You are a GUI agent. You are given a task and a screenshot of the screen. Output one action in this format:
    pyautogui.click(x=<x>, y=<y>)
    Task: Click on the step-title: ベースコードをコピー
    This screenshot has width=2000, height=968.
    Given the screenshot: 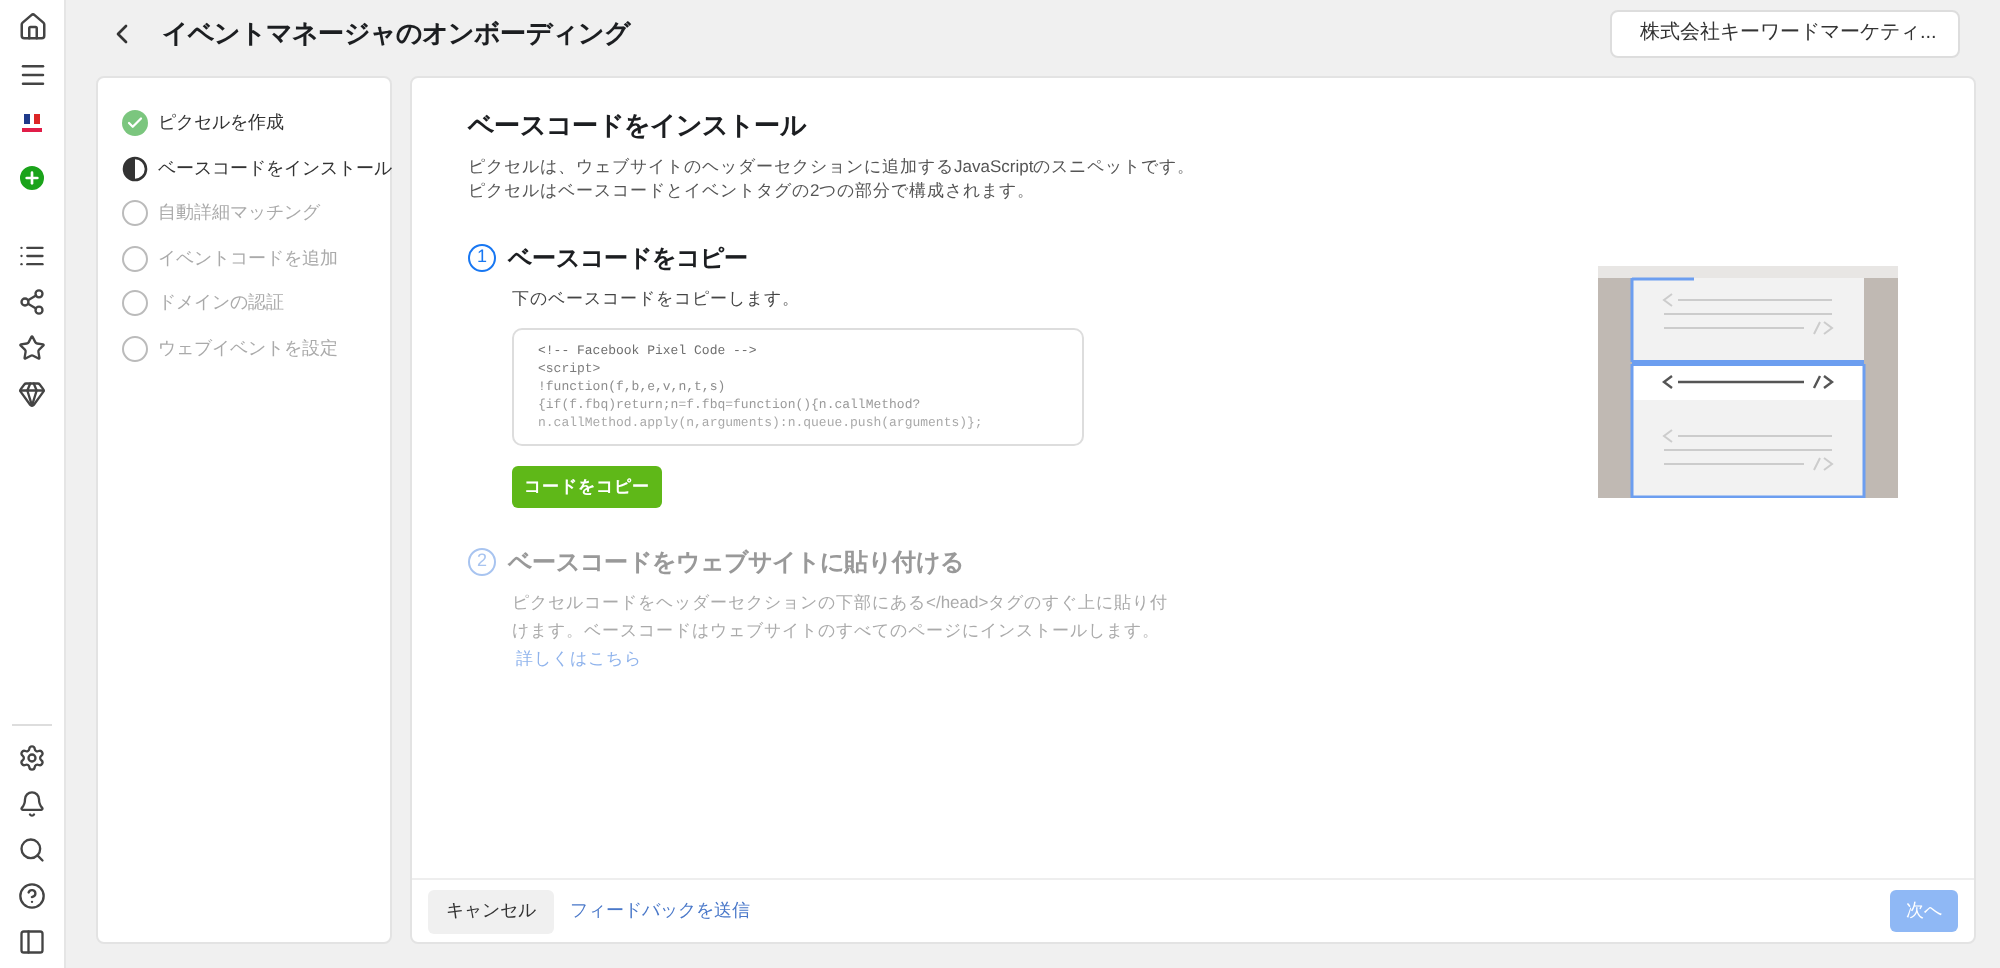 What is the action you would take?
    pyautogui.click(x=628, y=259)
    